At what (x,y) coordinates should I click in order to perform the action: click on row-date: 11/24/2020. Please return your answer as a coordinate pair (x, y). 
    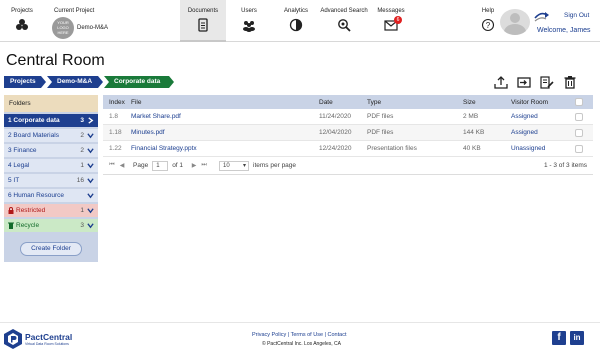
    Looking at the image, I should click on (335, 116).